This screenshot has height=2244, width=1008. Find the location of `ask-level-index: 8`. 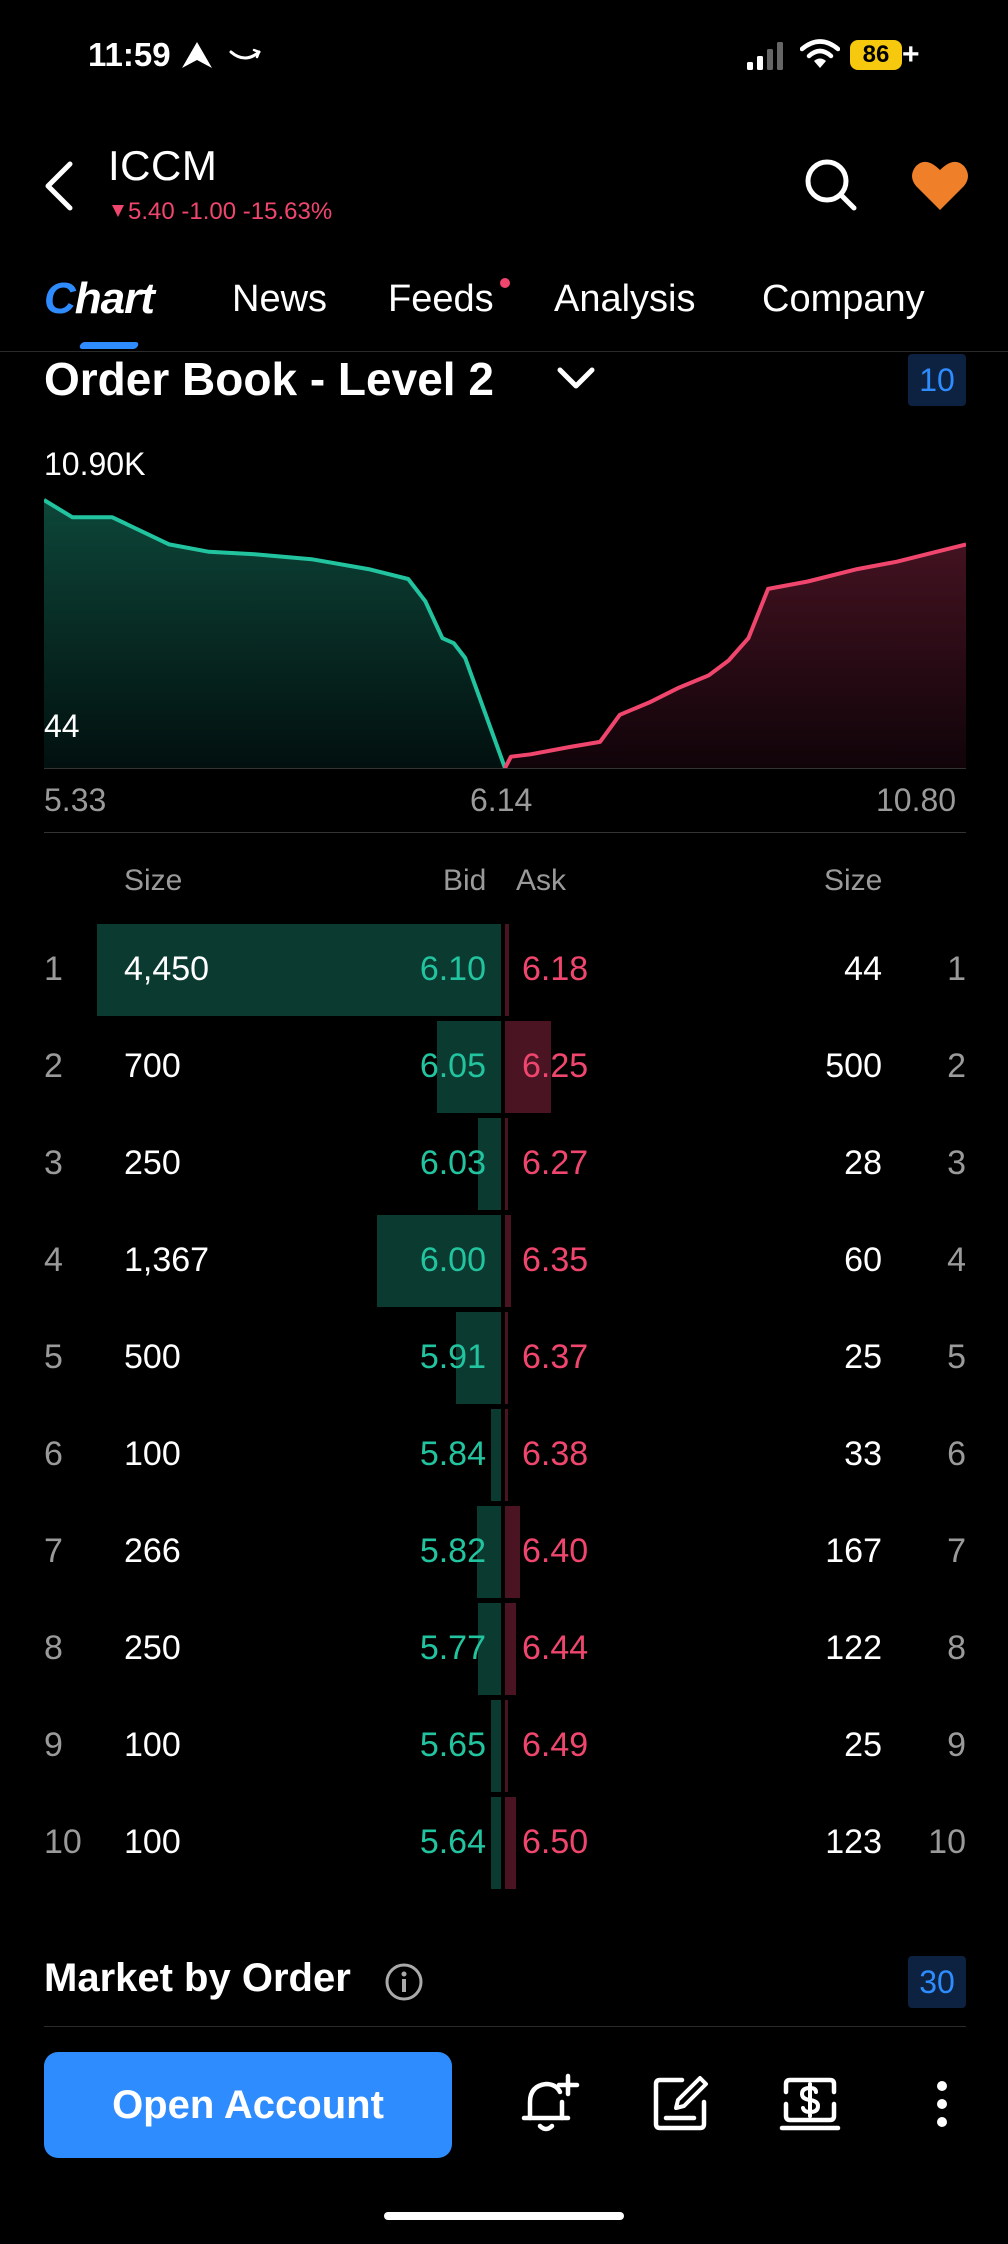

ask-level-index: 8 is located at coordinates (956, 1648).